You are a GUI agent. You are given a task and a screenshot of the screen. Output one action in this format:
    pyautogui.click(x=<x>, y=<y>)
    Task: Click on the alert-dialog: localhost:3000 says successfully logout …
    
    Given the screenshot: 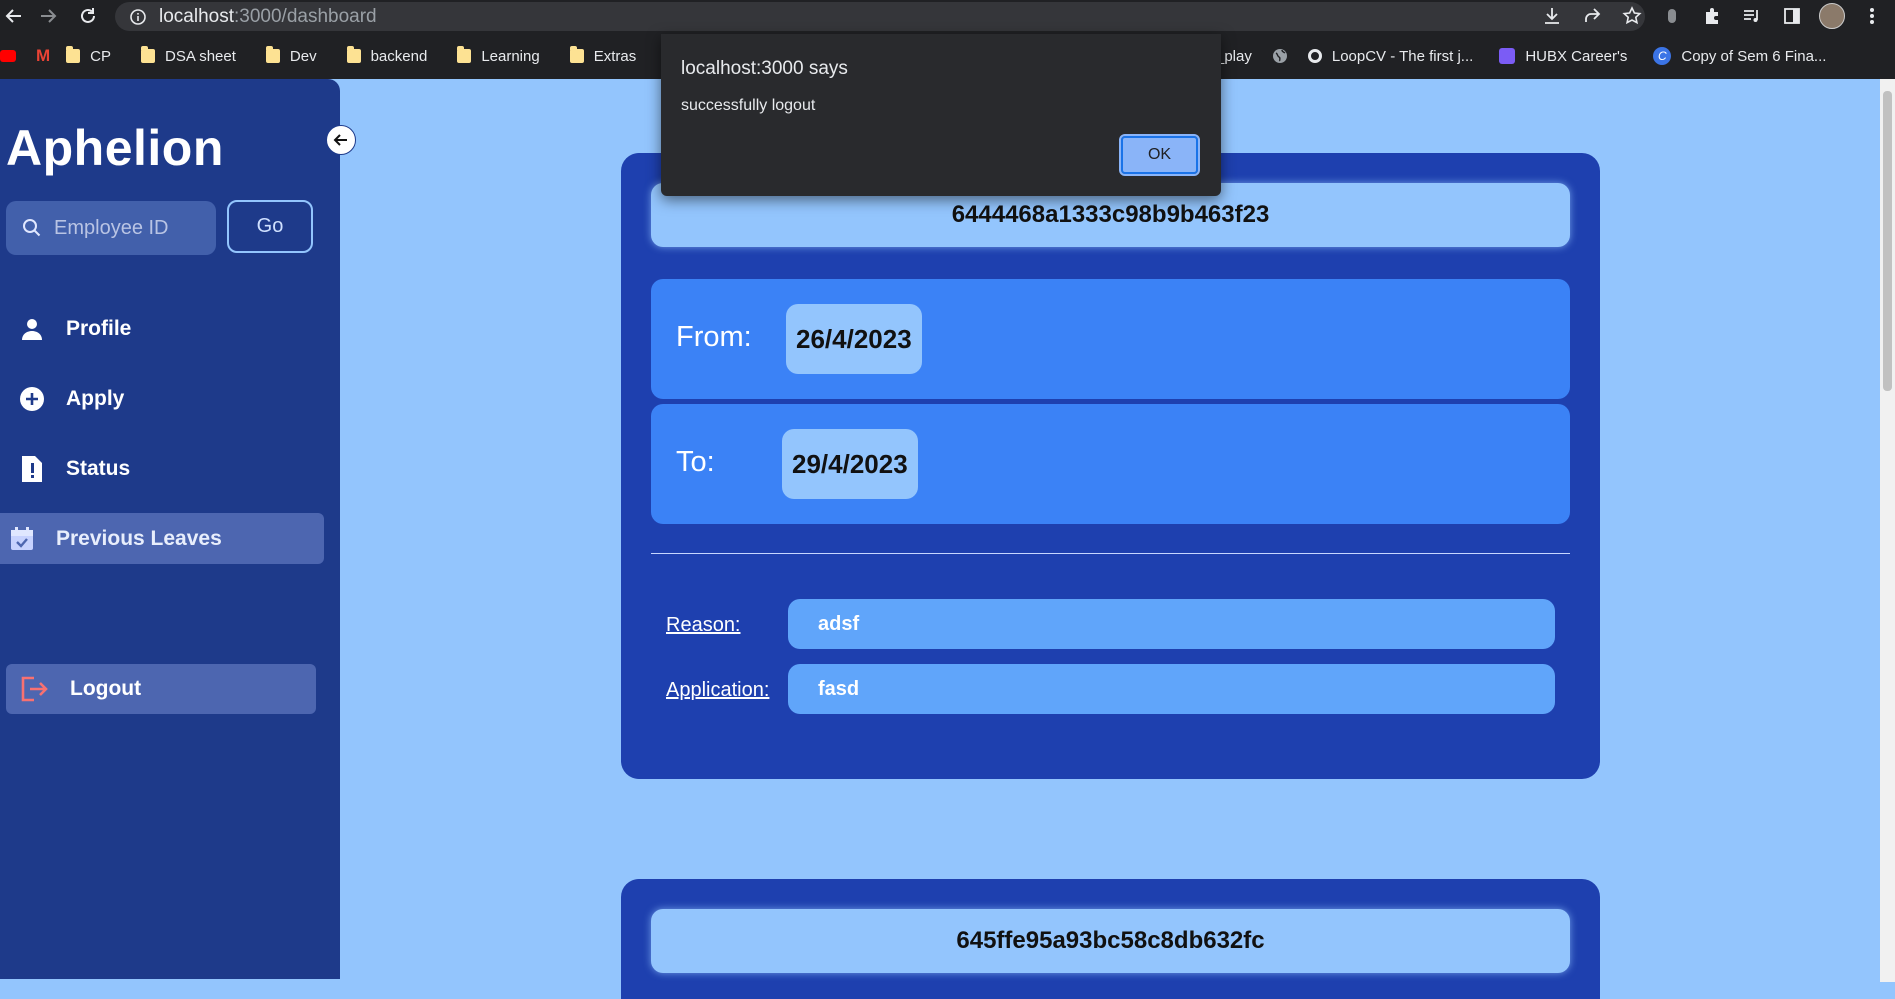 What is the action you would take?
    pyautogui.click(x=941, y=115)
    